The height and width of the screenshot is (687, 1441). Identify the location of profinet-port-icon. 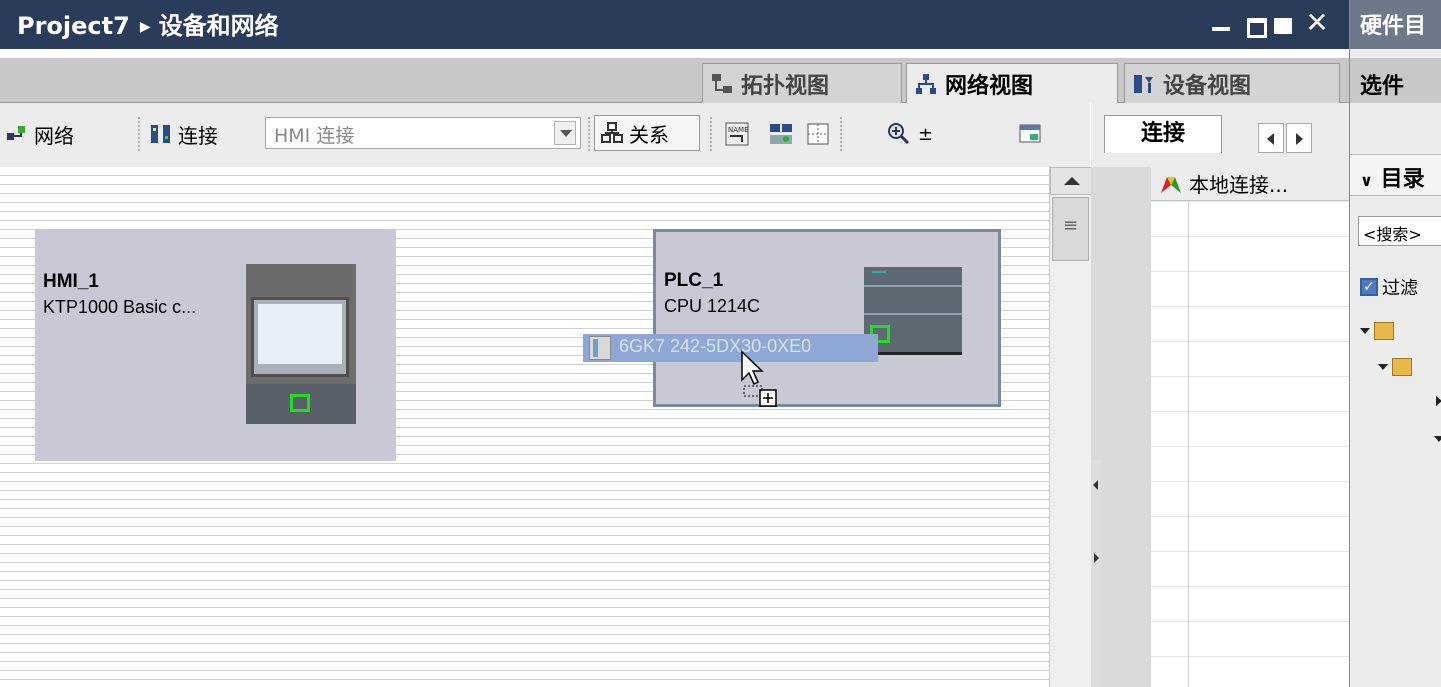
(300, 403).